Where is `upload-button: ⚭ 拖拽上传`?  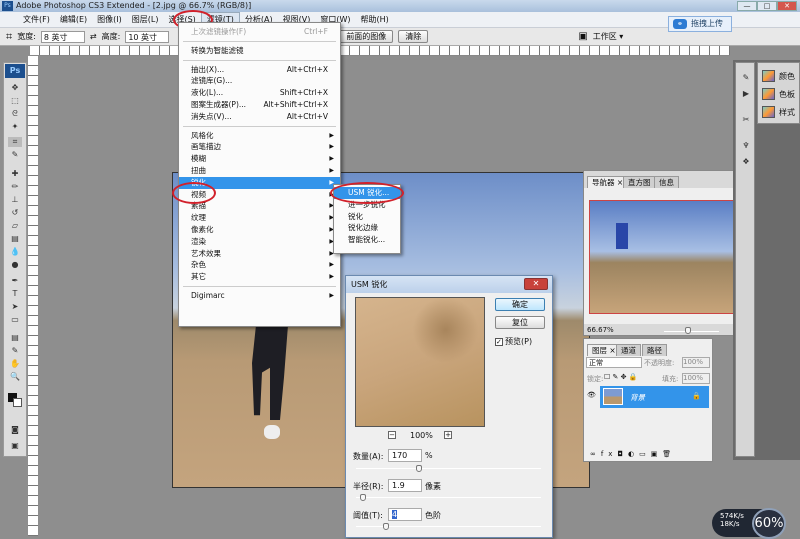 upload-button: ⚭ 拖拽上传 is located at coordinates (700, 24).